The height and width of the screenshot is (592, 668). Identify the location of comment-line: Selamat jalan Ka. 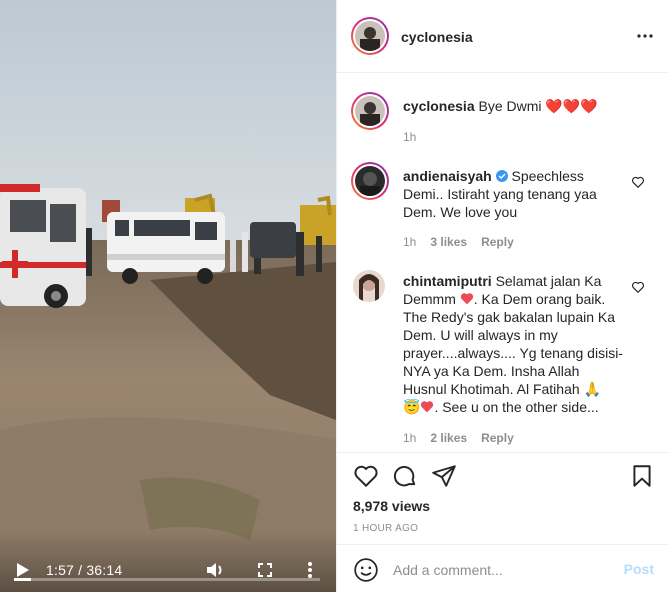
(548, 281).